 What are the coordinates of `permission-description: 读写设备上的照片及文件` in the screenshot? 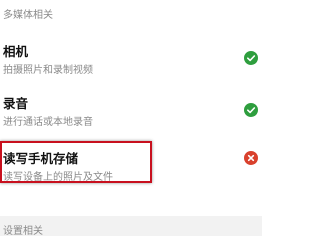 It's located at (58, 177).